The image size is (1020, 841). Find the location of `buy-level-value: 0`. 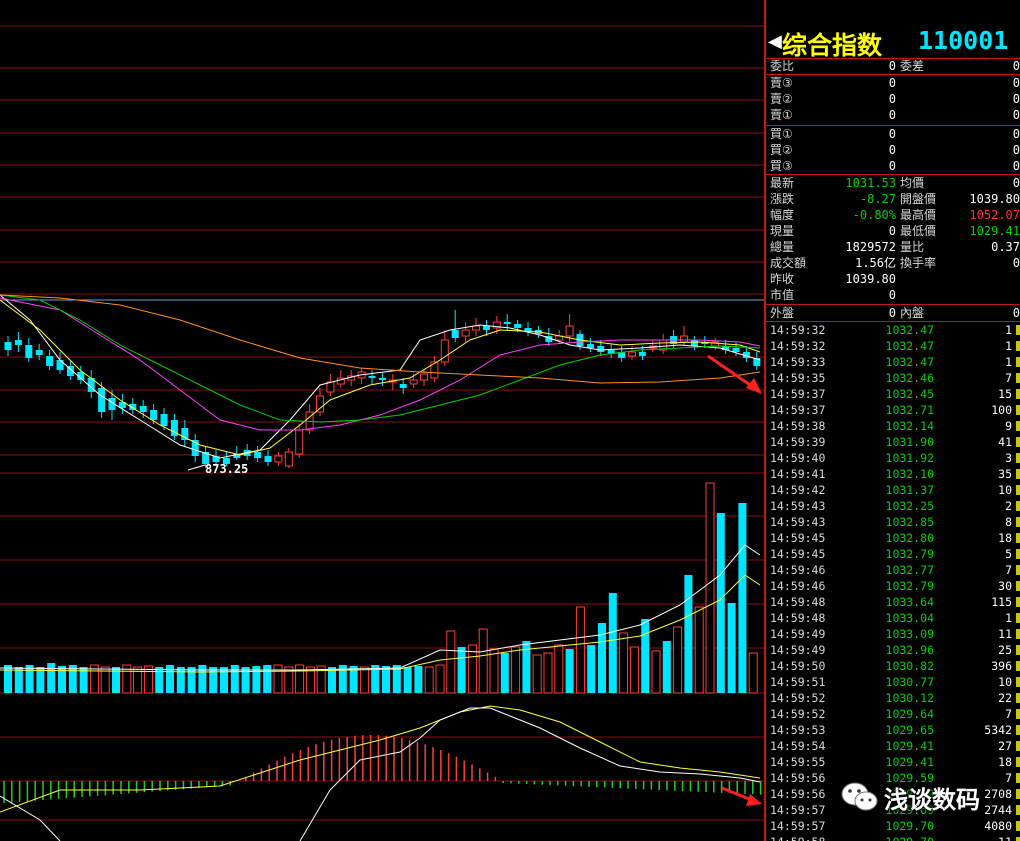

buy-level-value: 0 is located at coordinates (892, 166).